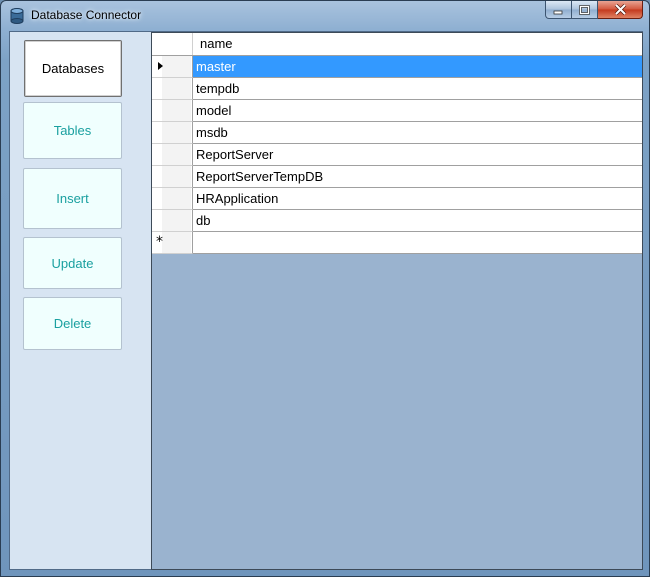 Image resolution: width=650 pixels, height=577 pixels. I want to click on update-button: Update, so click(72, 263).